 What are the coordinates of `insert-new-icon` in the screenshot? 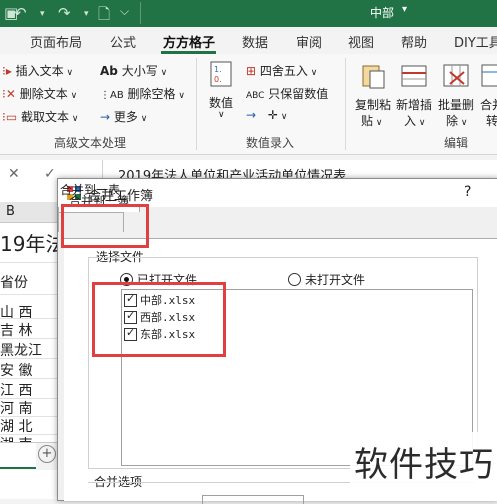 It's located at (414, 76).